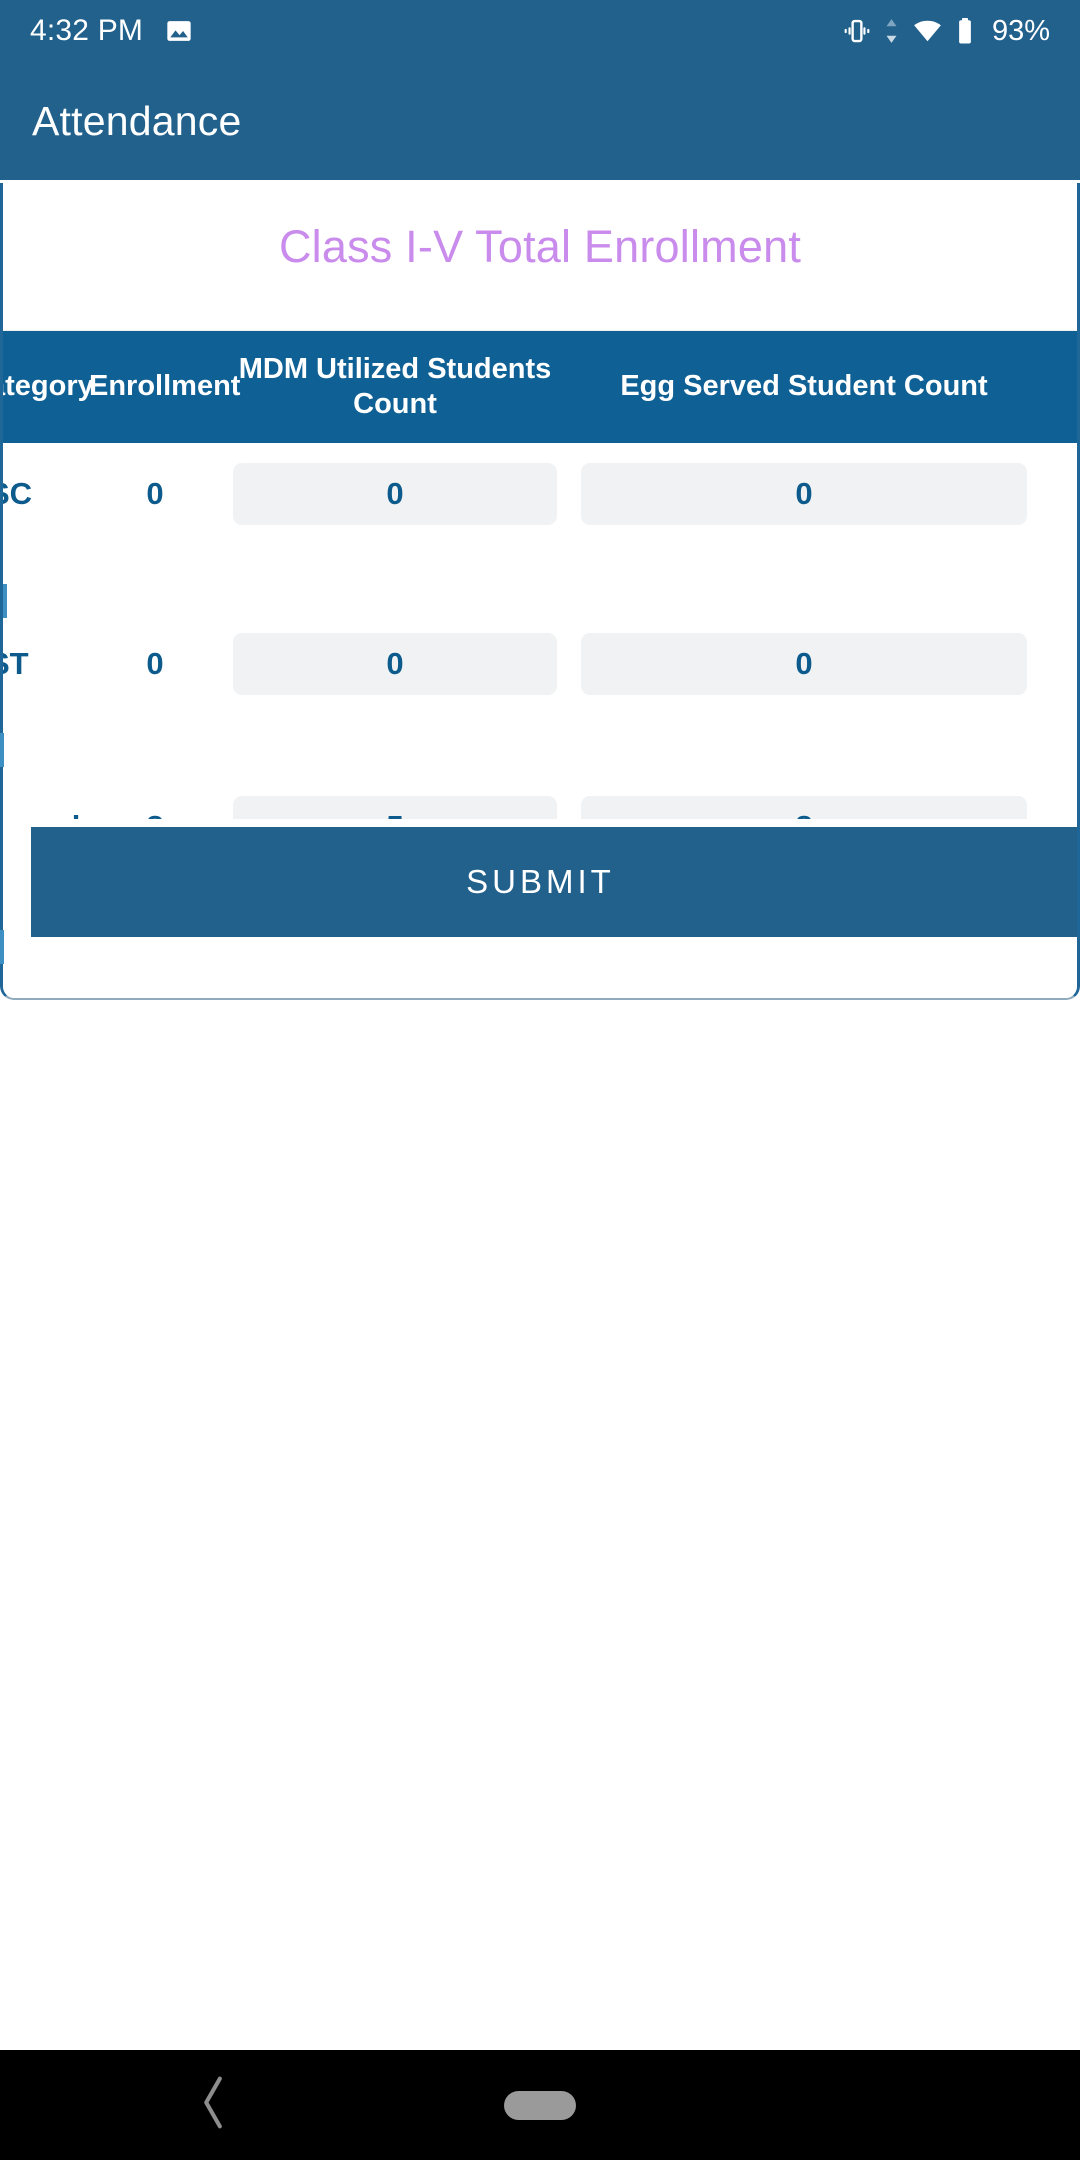 The image size is (1080, 2160). I want to click on vibrate-icon, so click(857, 31).